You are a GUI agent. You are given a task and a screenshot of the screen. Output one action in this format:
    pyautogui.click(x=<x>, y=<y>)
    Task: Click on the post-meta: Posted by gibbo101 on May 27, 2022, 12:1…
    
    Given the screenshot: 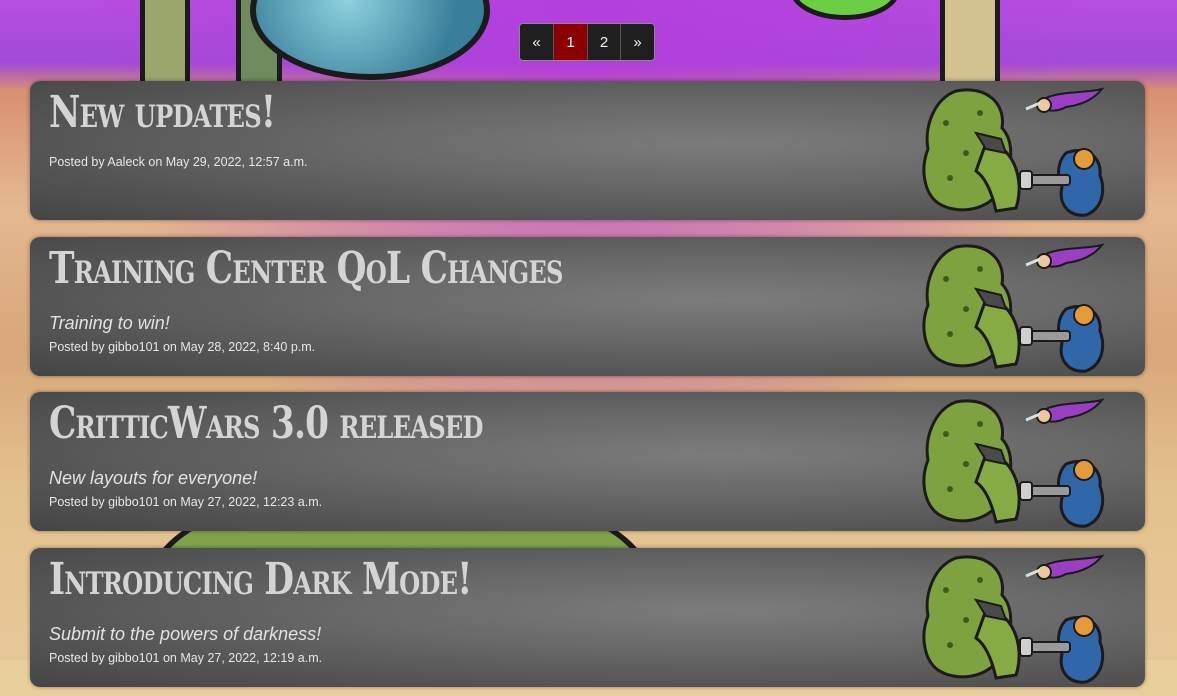 What is the action you would take?
    pyautogui.click(x=186, y=658)
    